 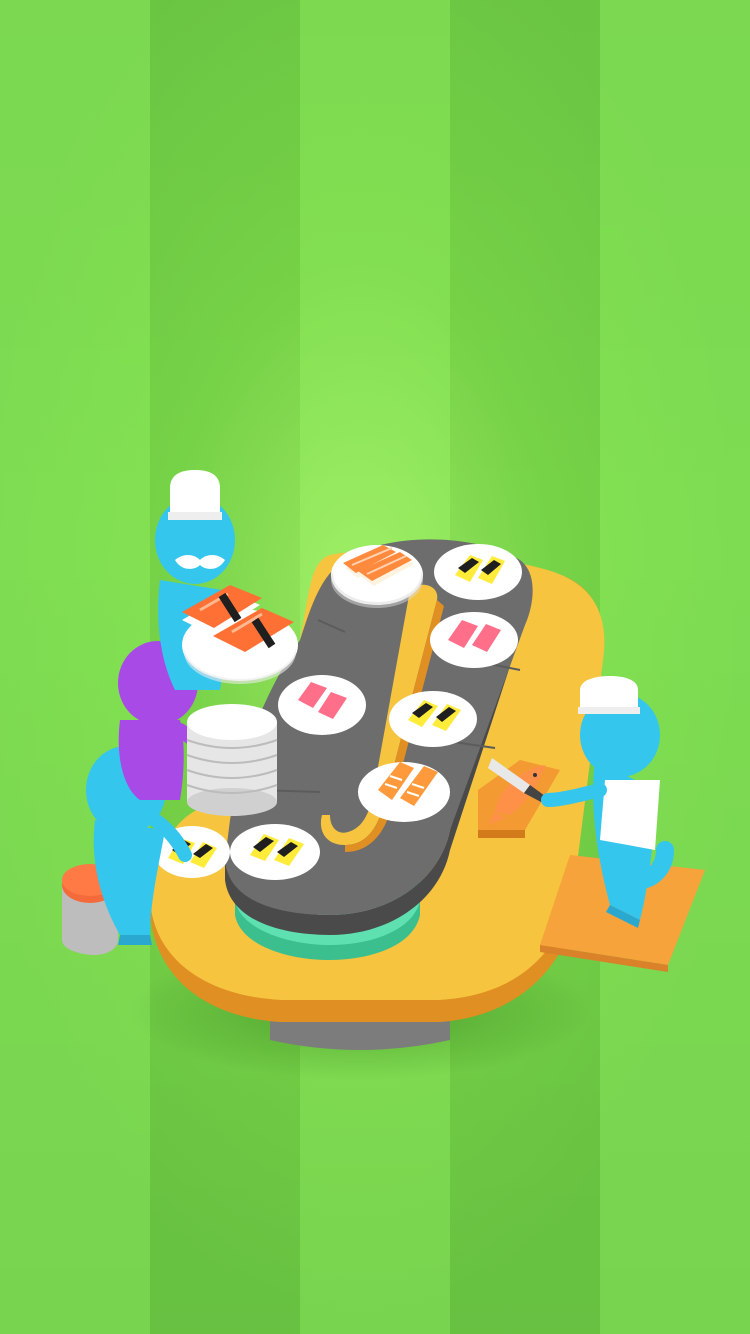 I want to click on plate-stack, so click(x=232, y=760).